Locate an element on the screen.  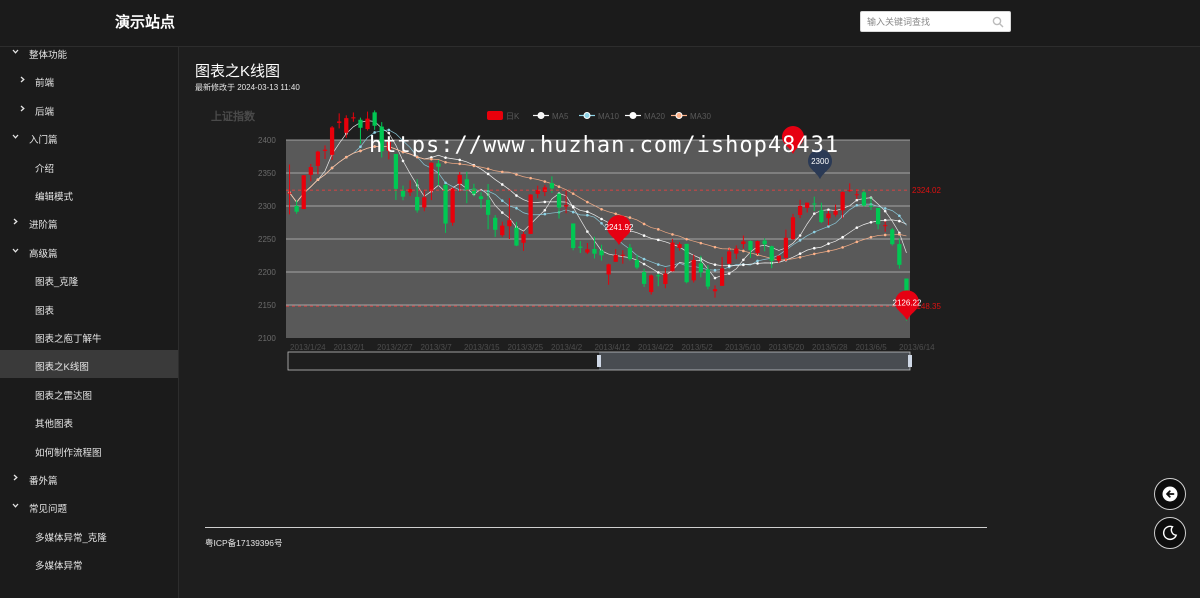
site-title: 演示站点 is located at coordinates (145, 21).